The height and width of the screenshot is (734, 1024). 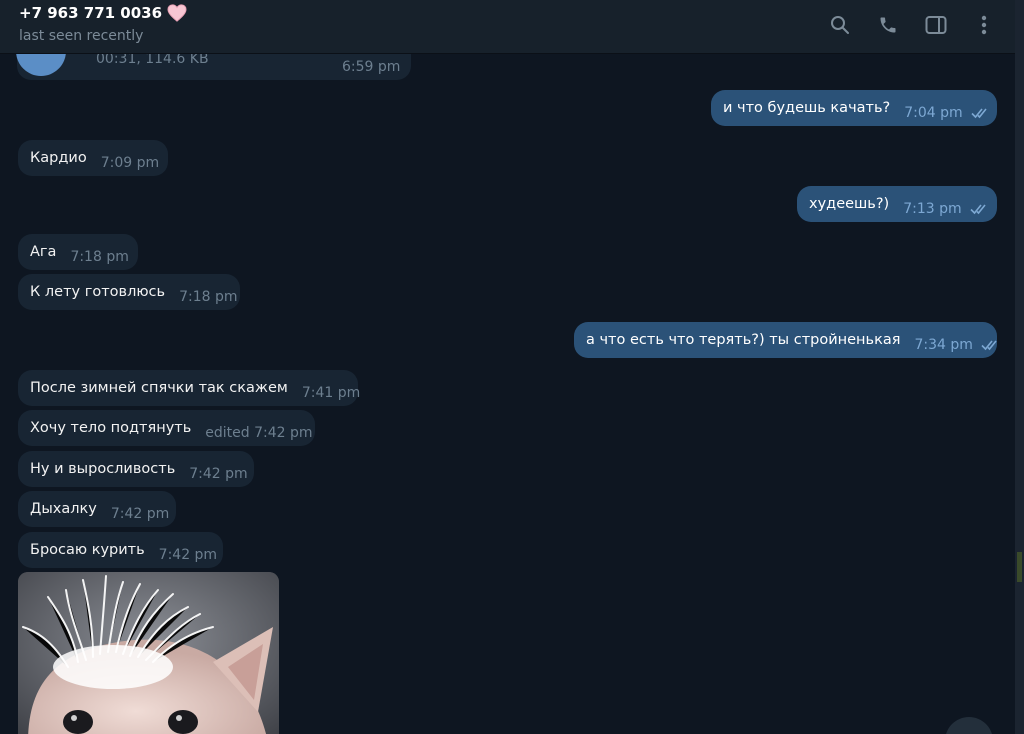 I want to click on audio-meta: 00:31, 114.6 KB, so click(x=152, y=60).